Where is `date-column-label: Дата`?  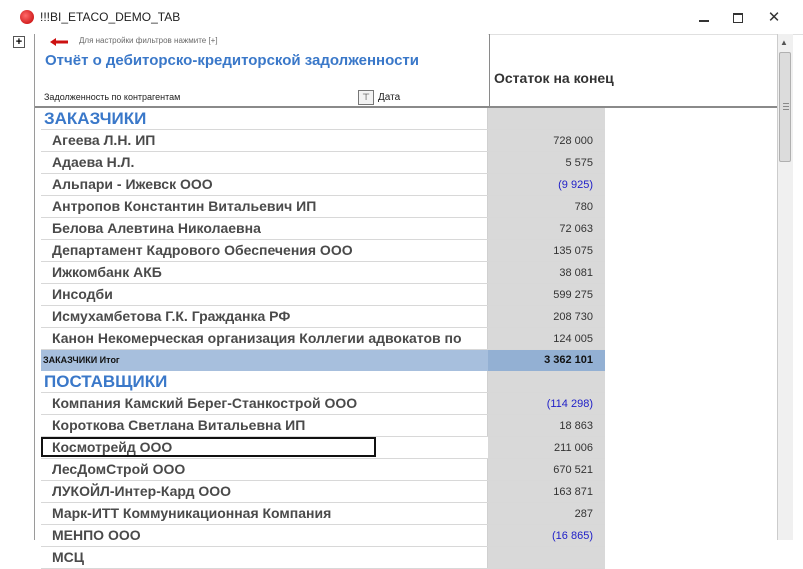 date-column-label: Дата is located at coordinates (389, 97).